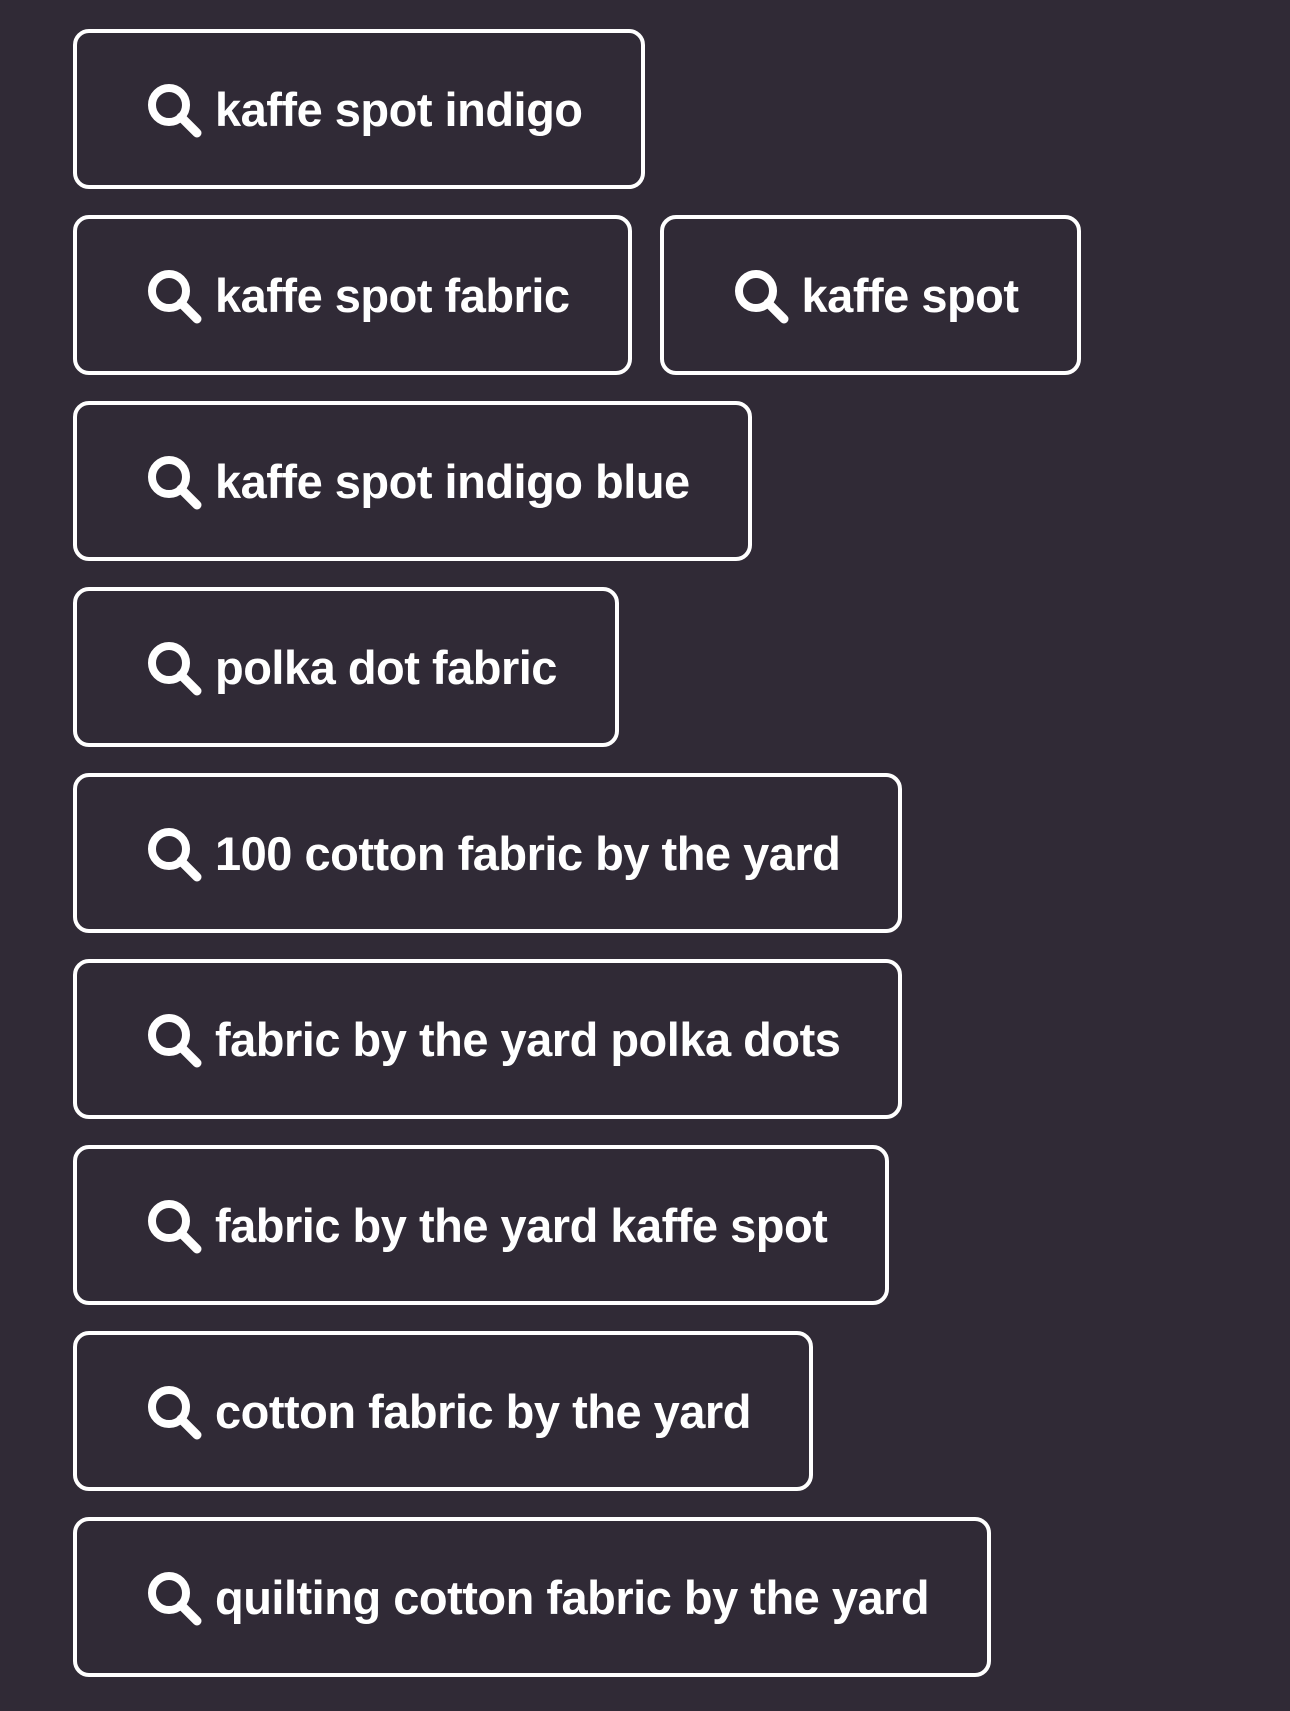  Describe the element at coordinates (452, 481) in the screenshot. I see `search-suggestion-label: kaffe spot indigo blue` at that location.